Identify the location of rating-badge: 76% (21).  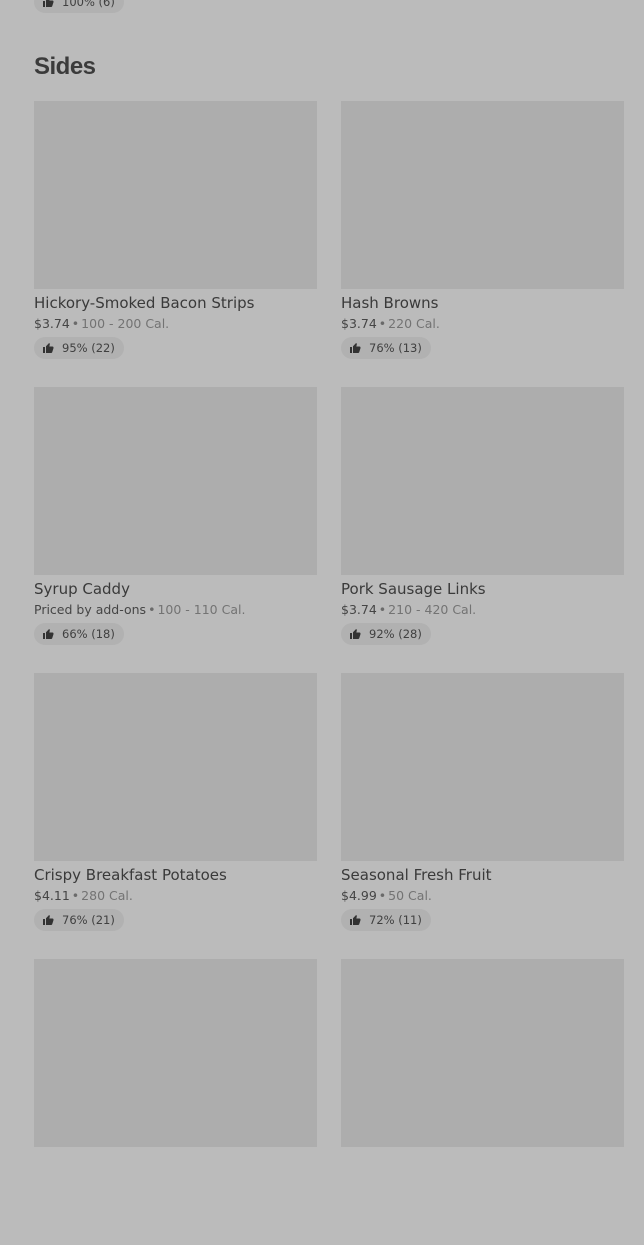
(79, 920).